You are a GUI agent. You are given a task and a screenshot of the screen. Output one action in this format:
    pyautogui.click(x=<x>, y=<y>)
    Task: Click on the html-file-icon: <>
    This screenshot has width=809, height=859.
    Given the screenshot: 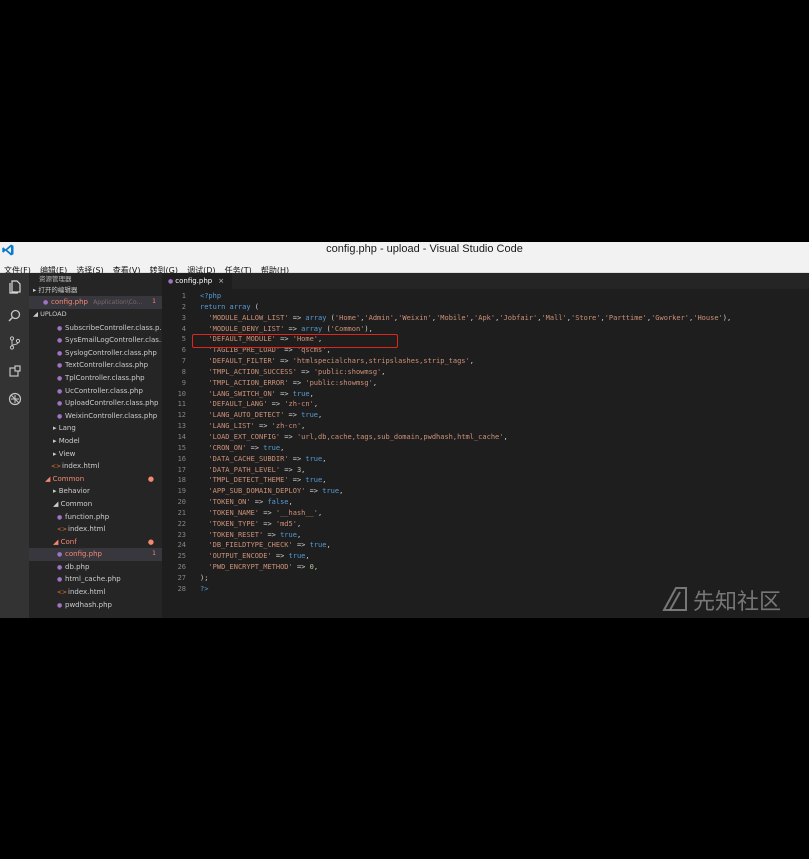 What is the action you would take?
    pyautogui.click(x=62, y=593)
    